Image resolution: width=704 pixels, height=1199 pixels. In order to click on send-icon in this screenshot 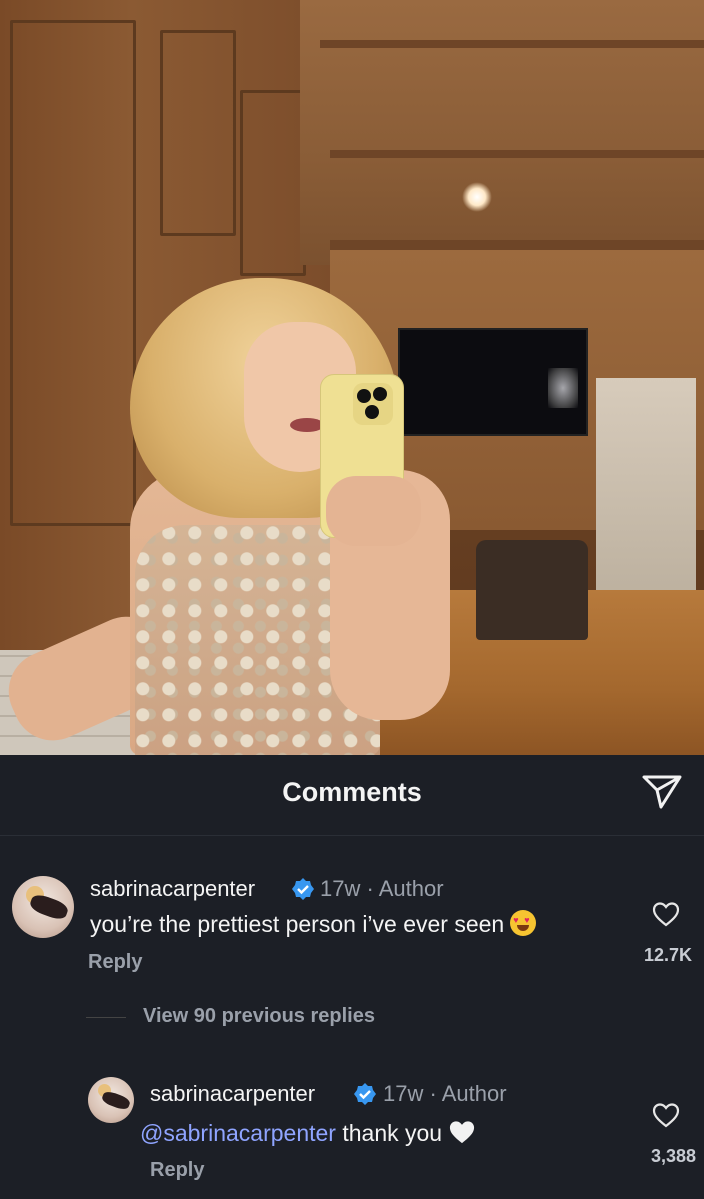, I will do `click(662, 792)`.